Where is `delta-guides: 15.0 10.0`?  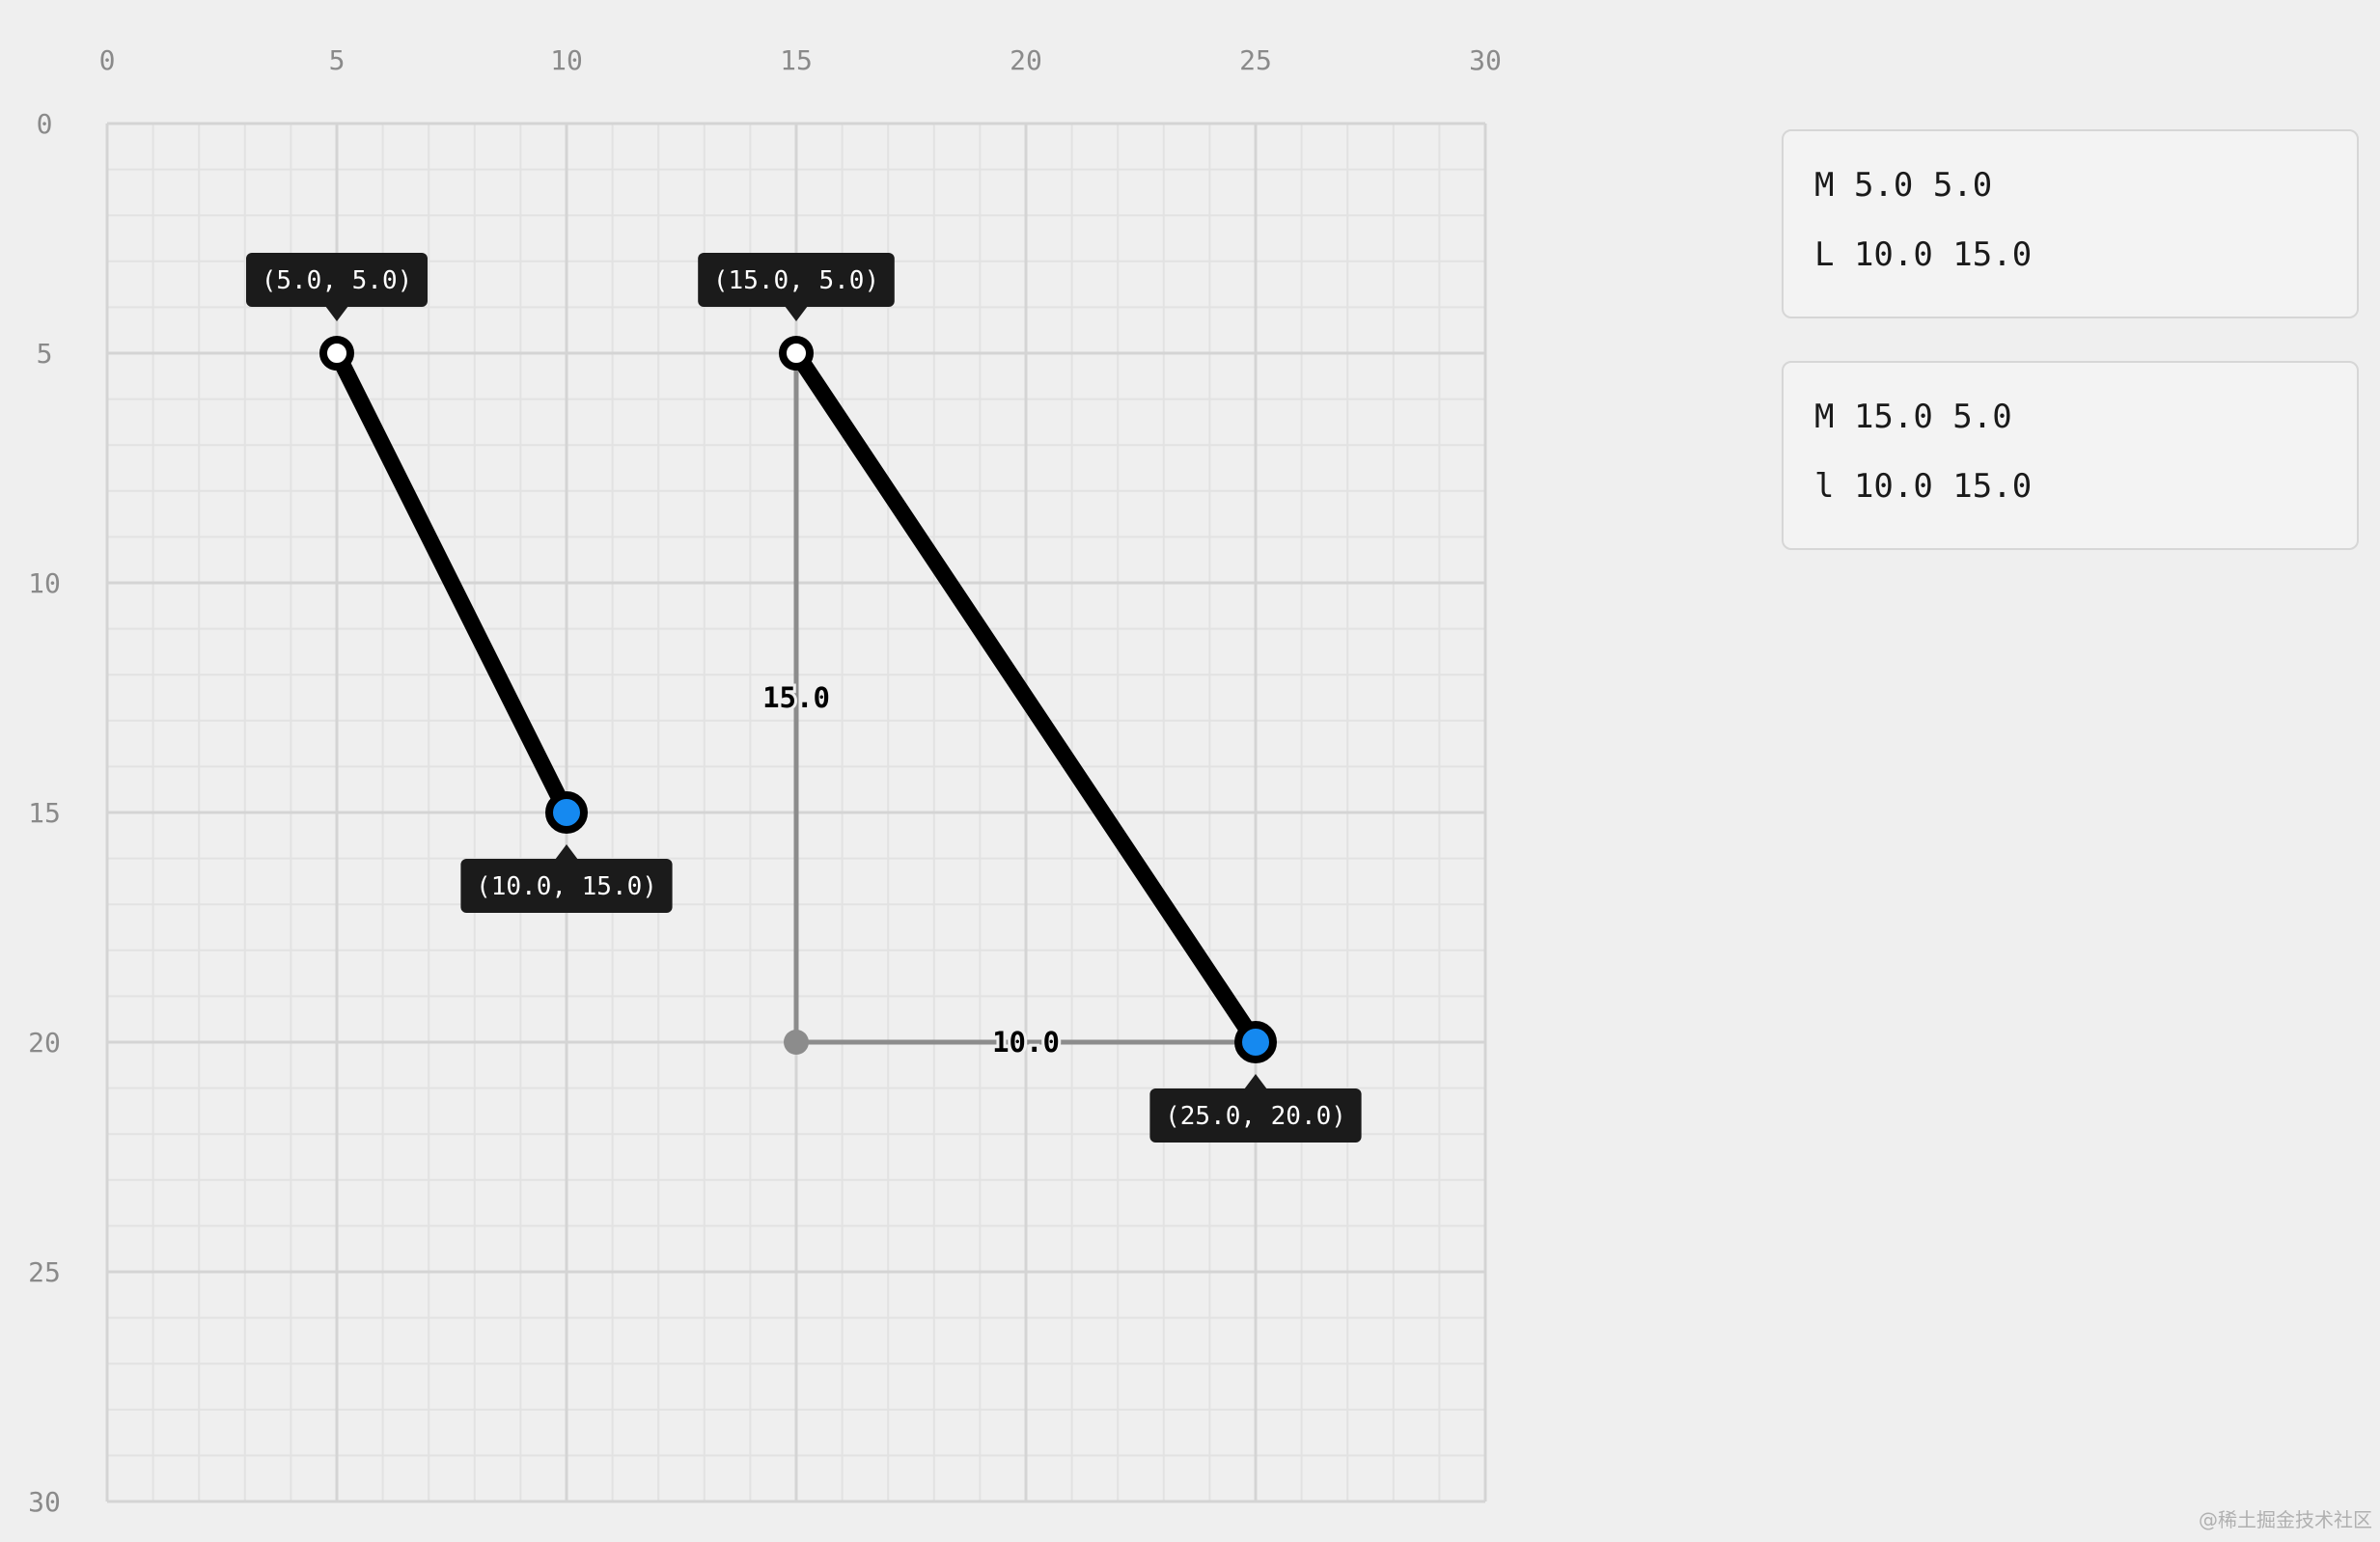 delta-guides: 15.0 10.0 is located at coordinates (1008, 707).